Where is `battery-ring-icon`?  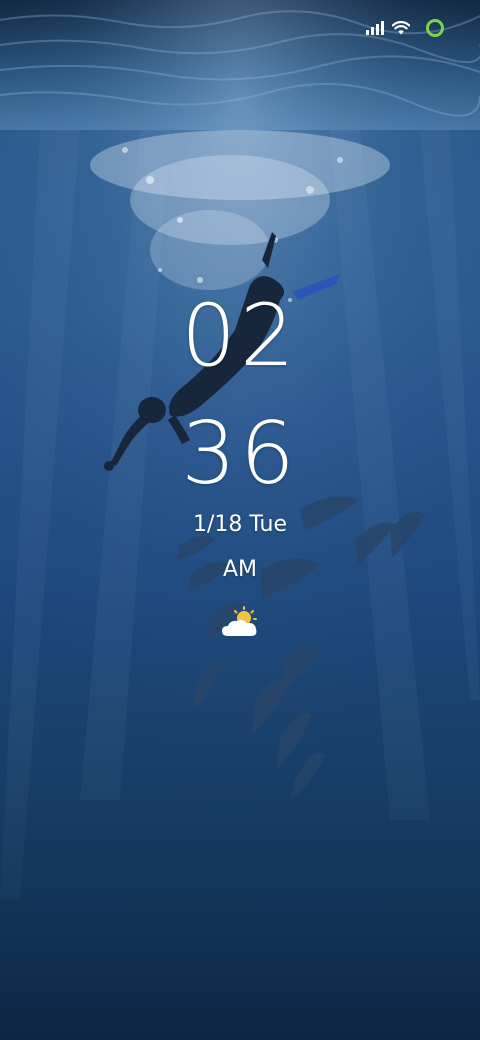 battery-ring-icon is located at coordinates (435, 28).